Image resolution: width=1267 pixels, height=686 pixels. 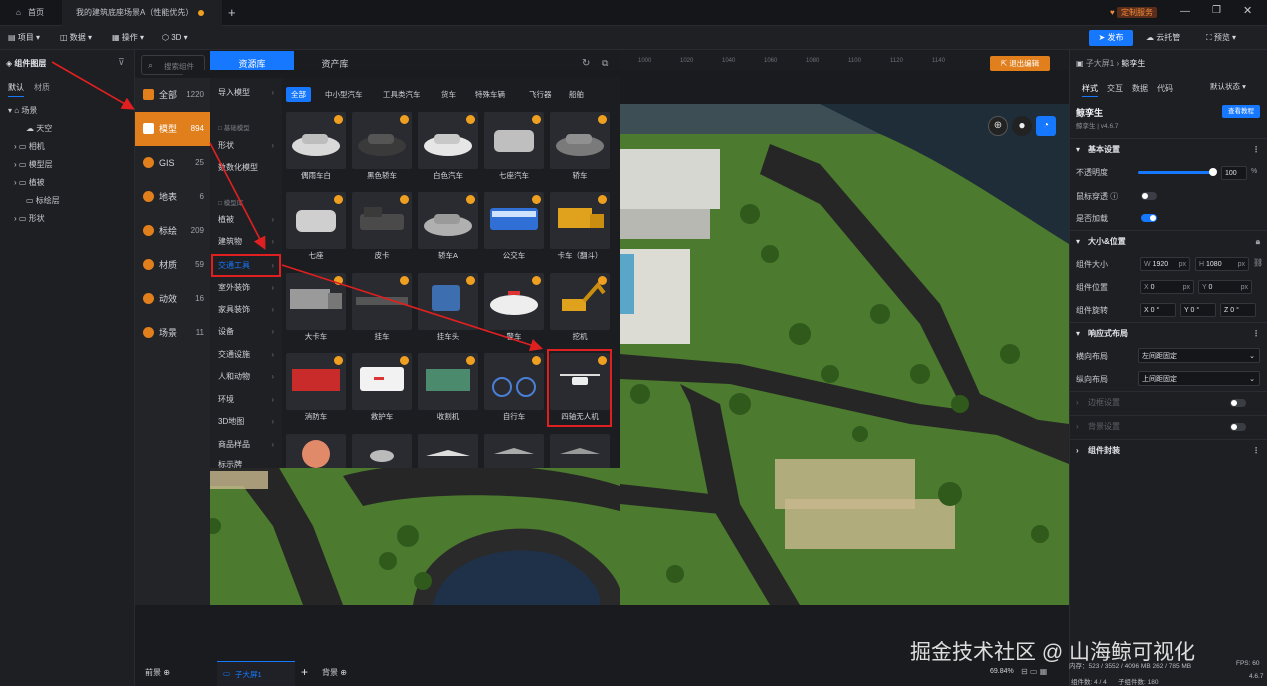 What do you see at coordinates (1111, 38) in the screenshot?
I see `publish-button: ➤ 发布` at bounding box center [1111, 38].